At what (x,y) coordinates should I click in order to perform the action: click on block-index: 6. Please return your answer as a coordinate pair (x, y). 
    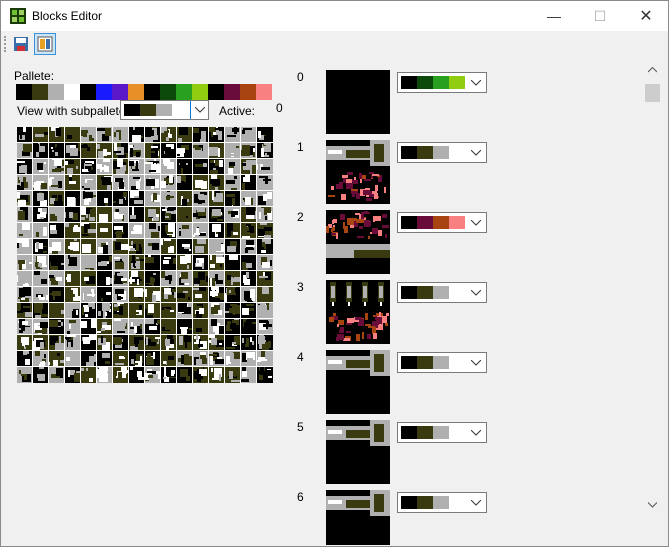
    Looking at the image, I should click on (300, 497).